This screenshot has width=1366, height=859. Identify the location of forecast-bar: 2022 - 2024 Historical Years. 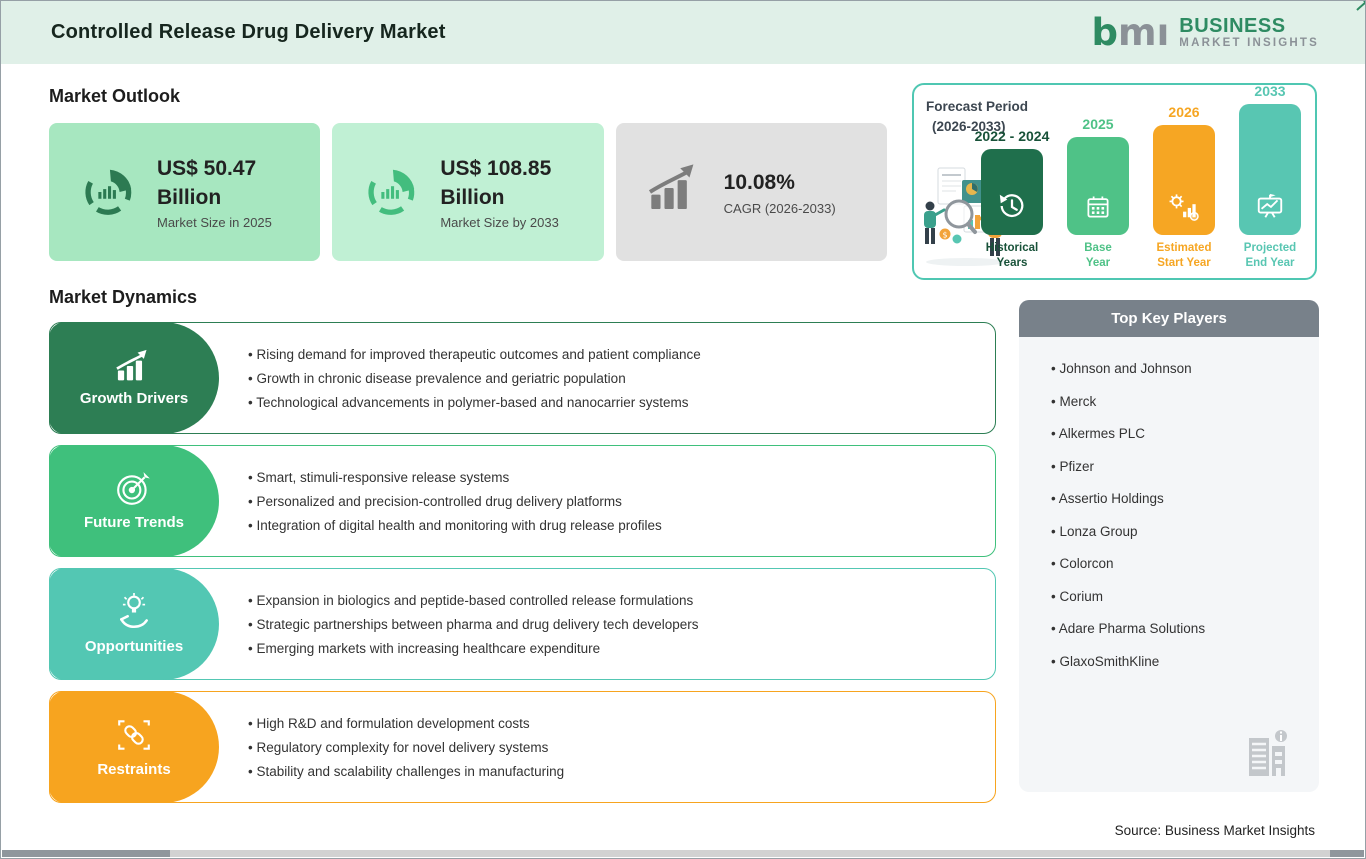
(1012, 199).